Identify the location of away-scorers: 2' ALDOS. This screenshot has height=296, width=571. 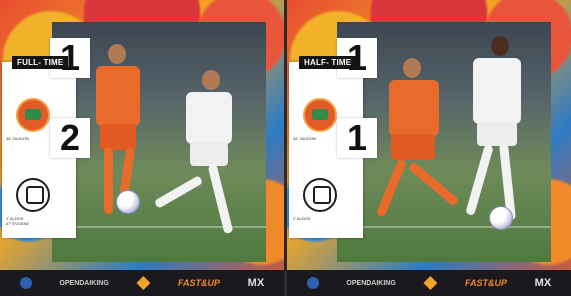
(317, 218).